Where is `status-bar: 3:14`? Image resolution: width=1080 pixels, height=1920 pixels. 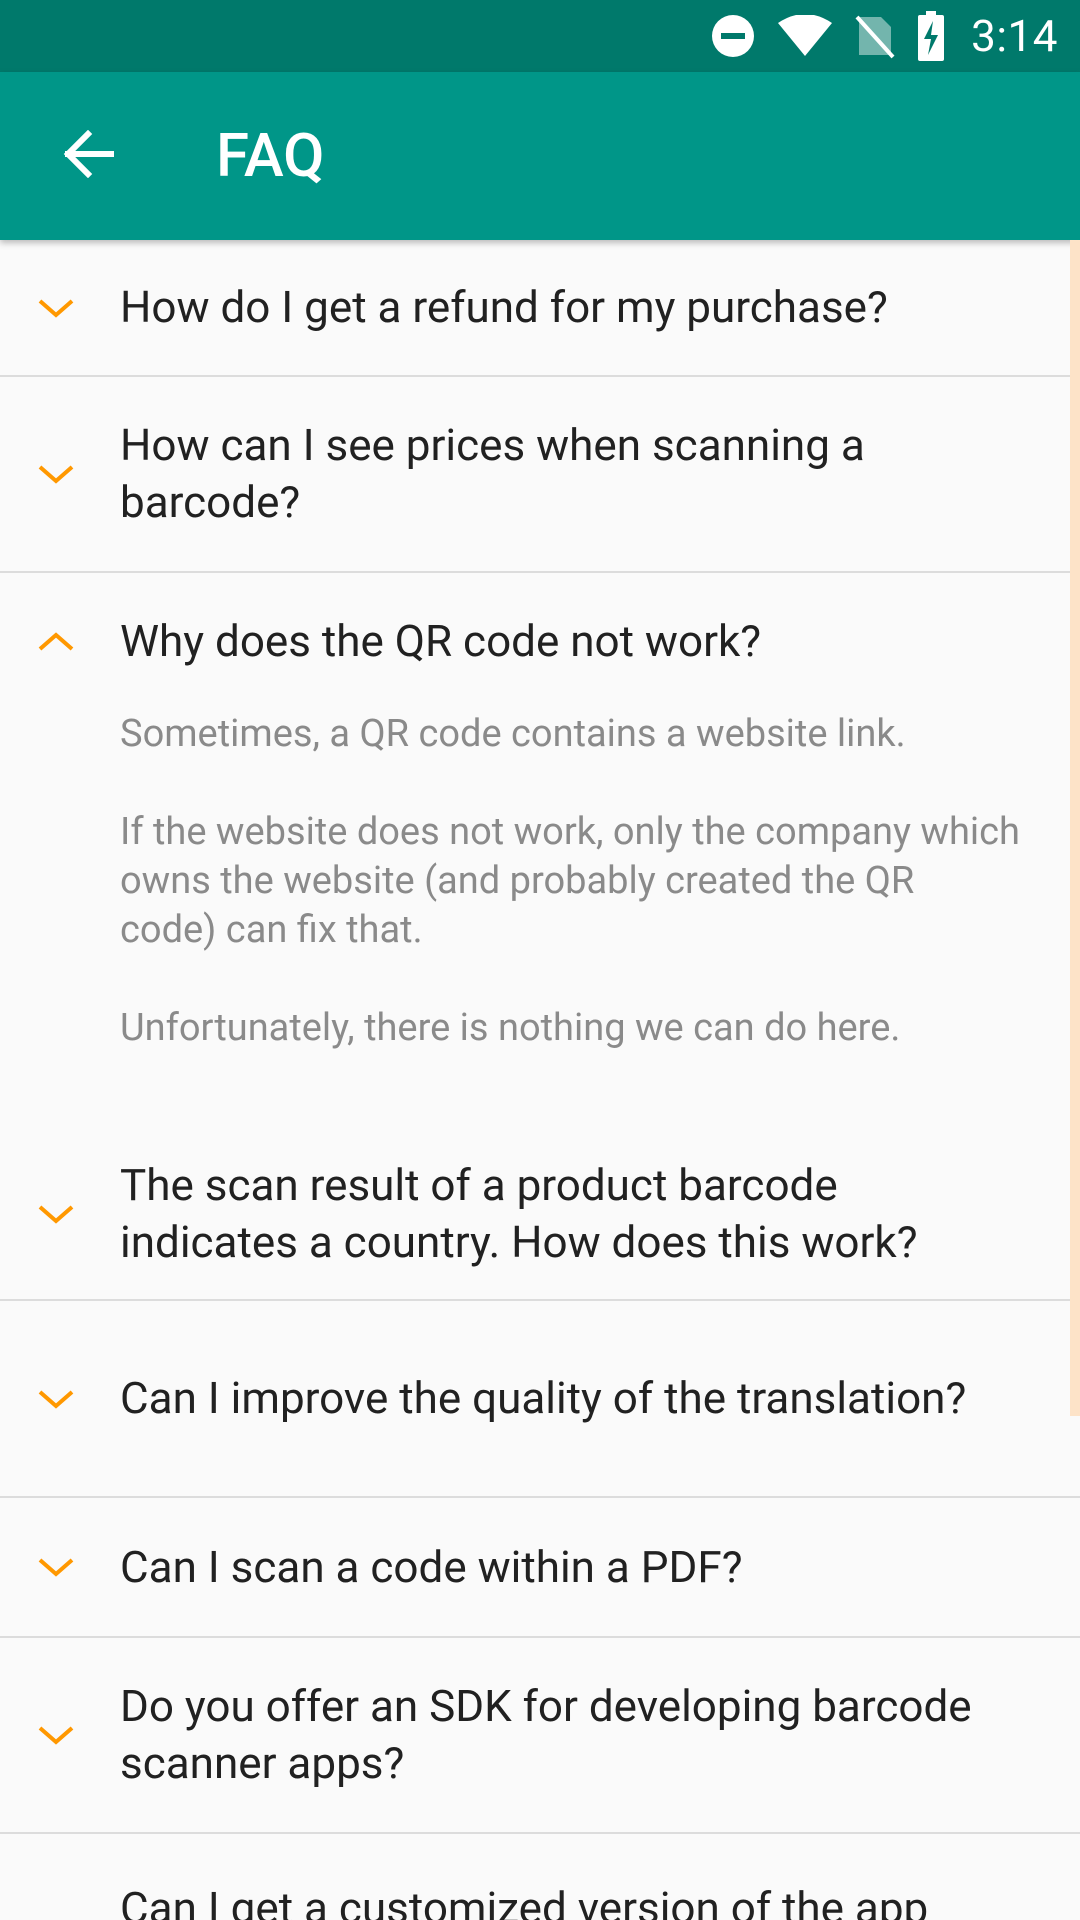
status-bar: 3:14 is located at coordinates (540, 36).